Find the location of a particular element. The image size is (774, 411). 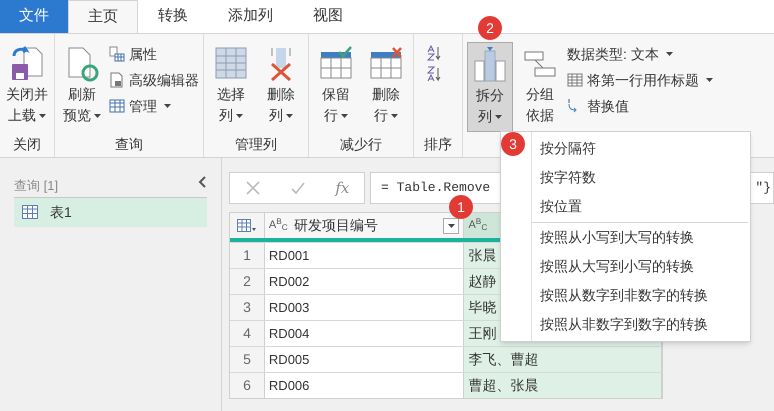

group-label: 管理列 is located at coordinates (256, 144).